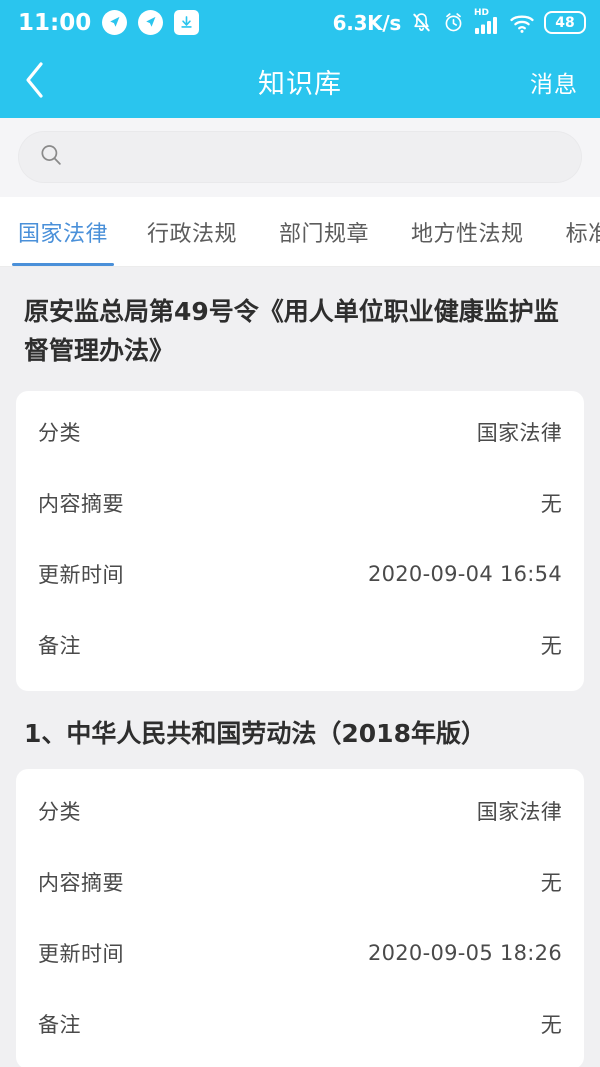  Describe the element at coordinates (300, 574) in the screenshot. I see `table-row: 更新时间 2020-09-04 16:54` at that location.